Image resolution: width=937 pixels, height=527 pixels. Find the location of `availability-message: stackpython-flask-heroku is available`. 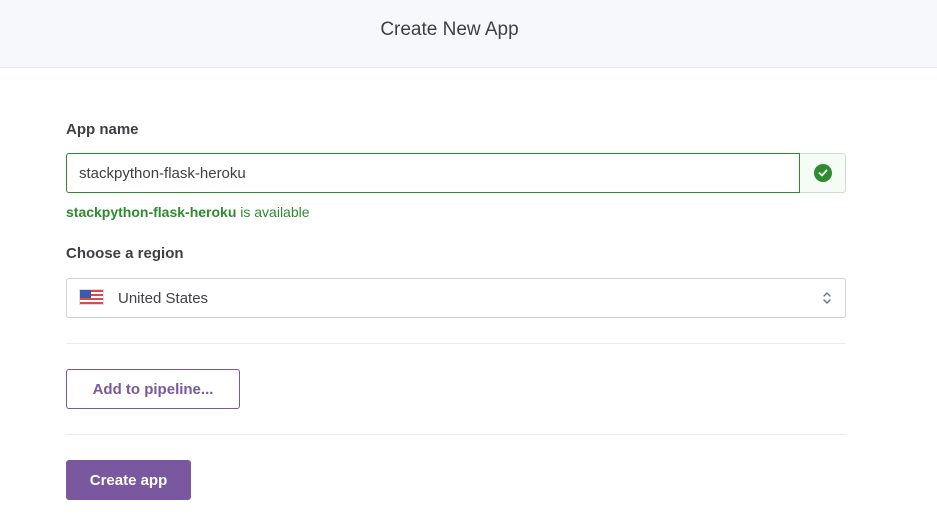

availability-message: stackpython-flask-heroku is available is located at coordinates (188, 212).